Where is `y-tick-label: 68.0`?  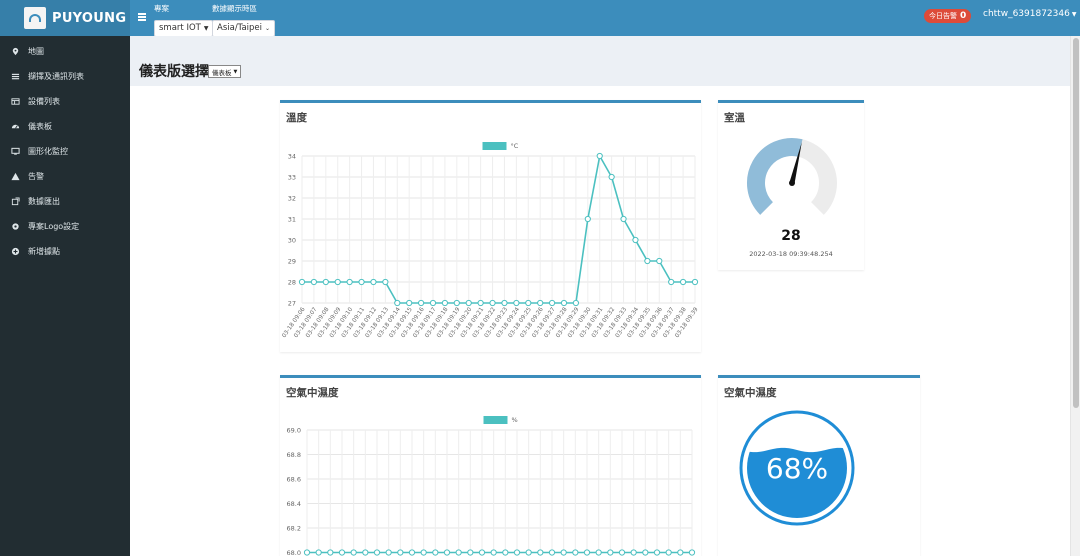 y-tick-label: 68.0 is located at coordinates (294, 552).